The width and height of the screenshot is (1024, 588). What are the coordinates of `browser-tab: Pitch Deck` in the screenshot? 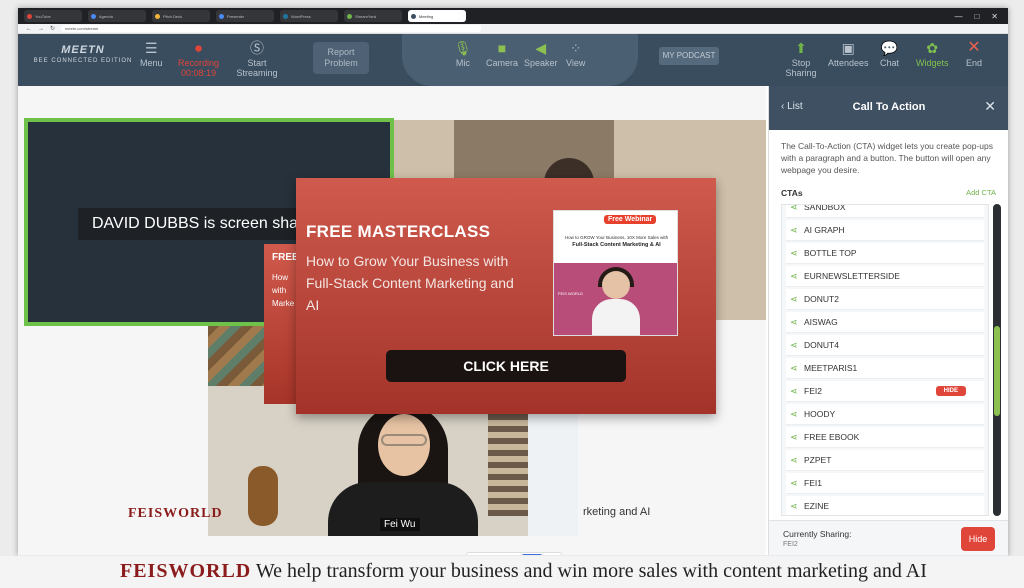 It's located at (181, 16).